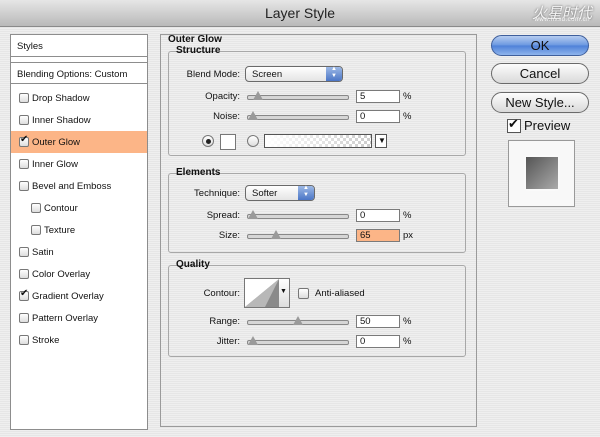  Describe the element at coordinates (303, 293) in the screenshot. I see `anti-aliased-checkbox` at that location.